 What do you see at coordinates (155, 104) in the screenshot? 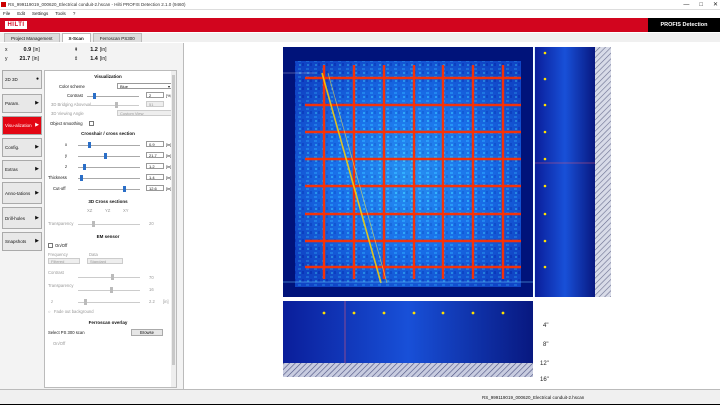
I see `bridging-input: 51` at bounding box center [155, 104].